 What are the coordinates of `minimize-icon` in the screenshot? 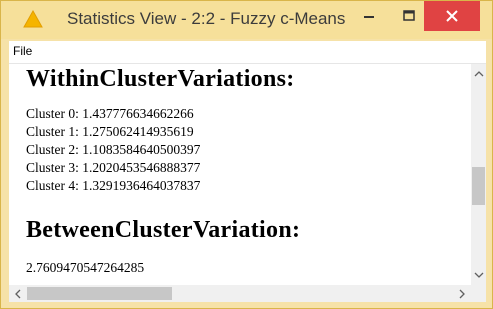 It's located at (369, 17).